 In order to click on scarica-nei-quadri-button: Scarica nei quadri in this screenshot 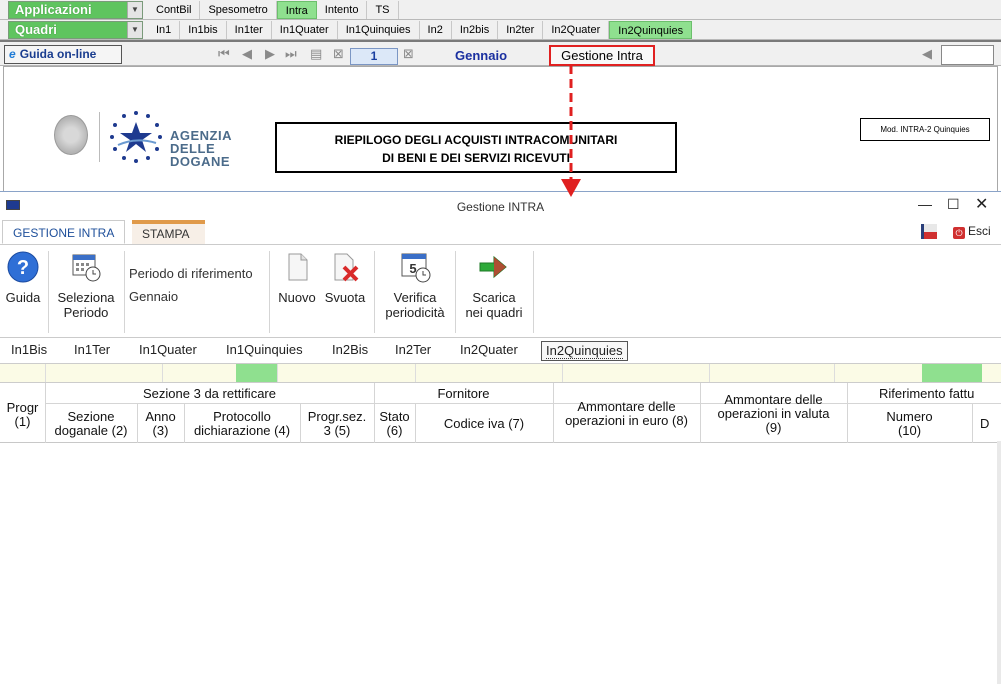, I will do `click(494, 285)`.